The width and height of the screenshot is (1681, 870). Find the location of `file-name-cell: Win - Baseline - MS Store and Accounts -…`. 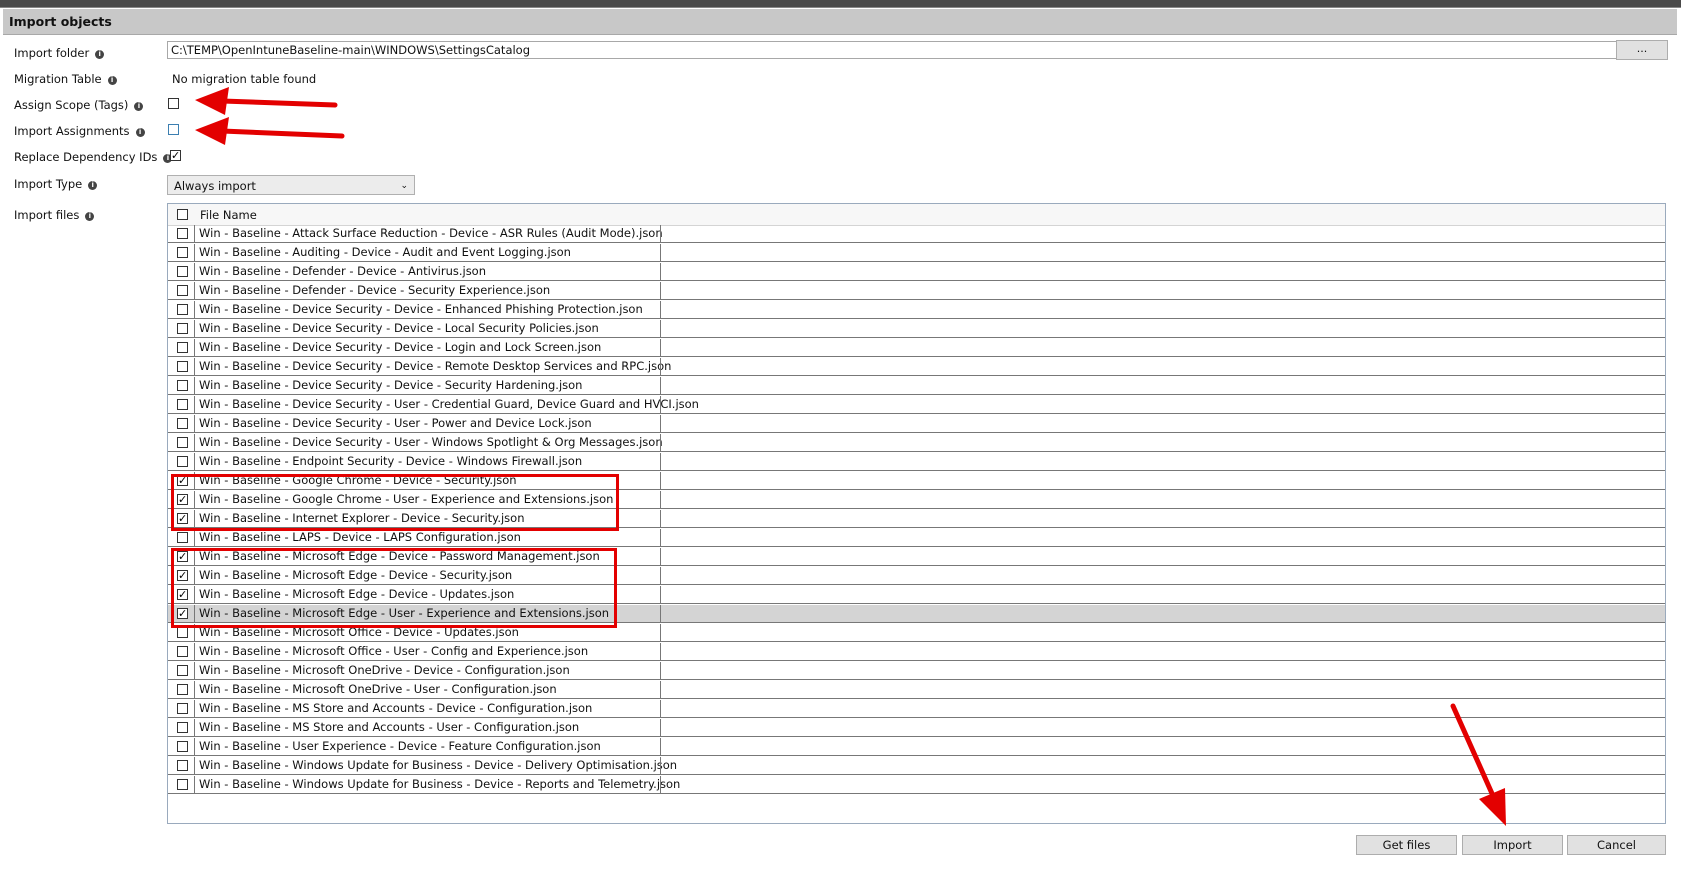

file-name-cell: Win - Baseline - MS Store and Accounts -… is located at coordinates (396, 708).